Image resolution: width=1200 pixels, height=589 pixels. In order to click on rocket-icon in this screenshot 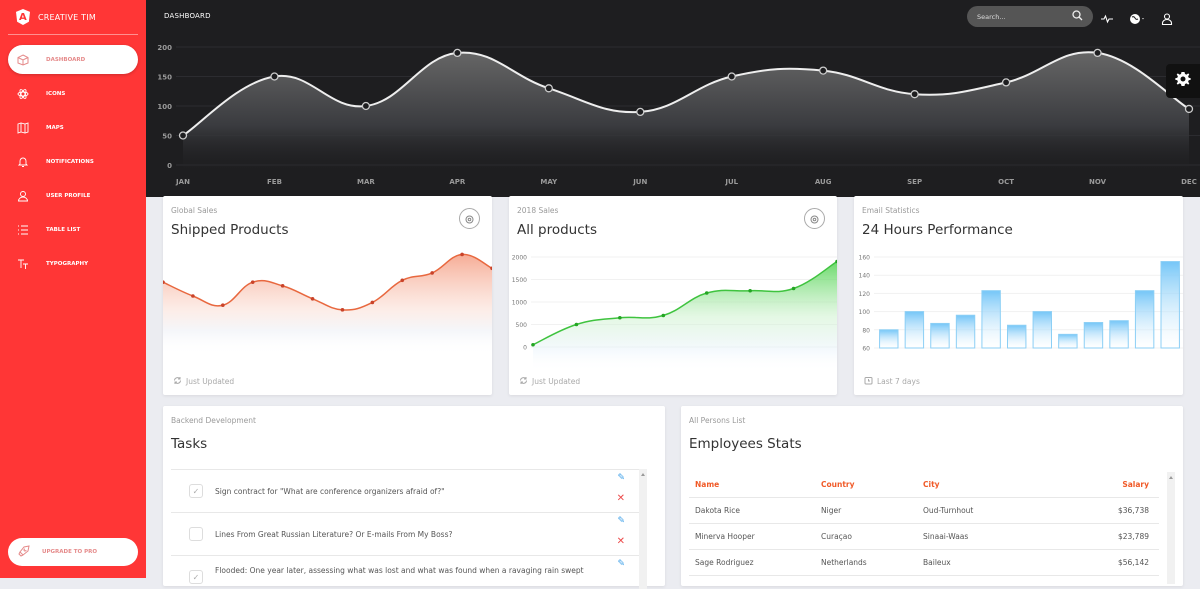, I will do `click(24, 552)`.